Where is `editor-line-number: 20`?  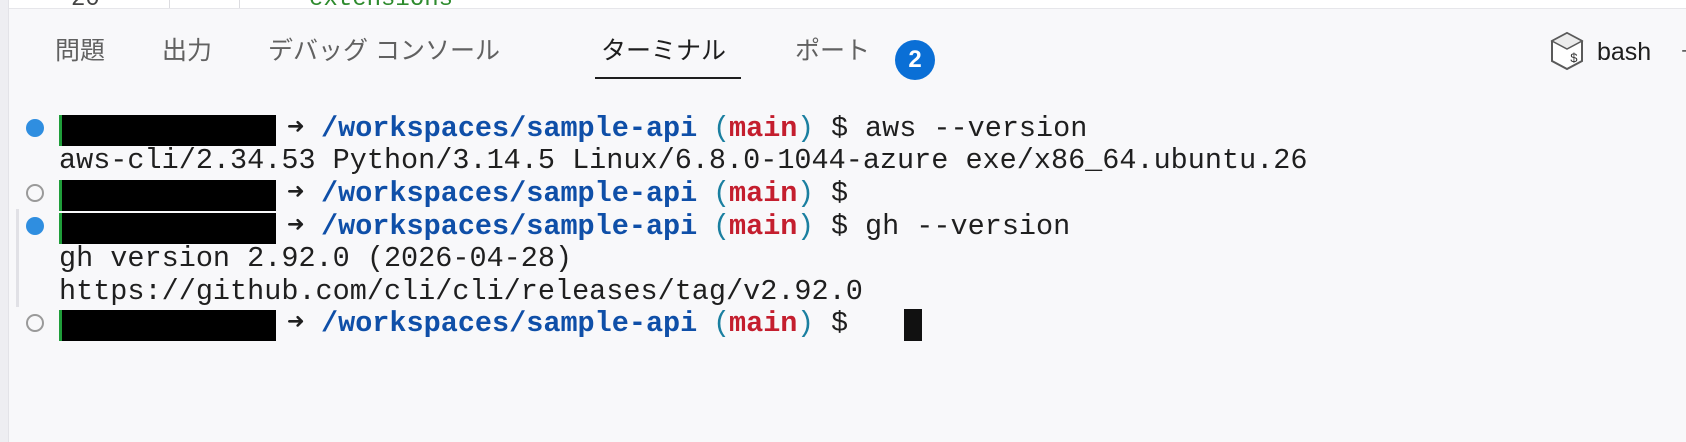
editor-line-number: 20 is located at coordinates (85, 4).